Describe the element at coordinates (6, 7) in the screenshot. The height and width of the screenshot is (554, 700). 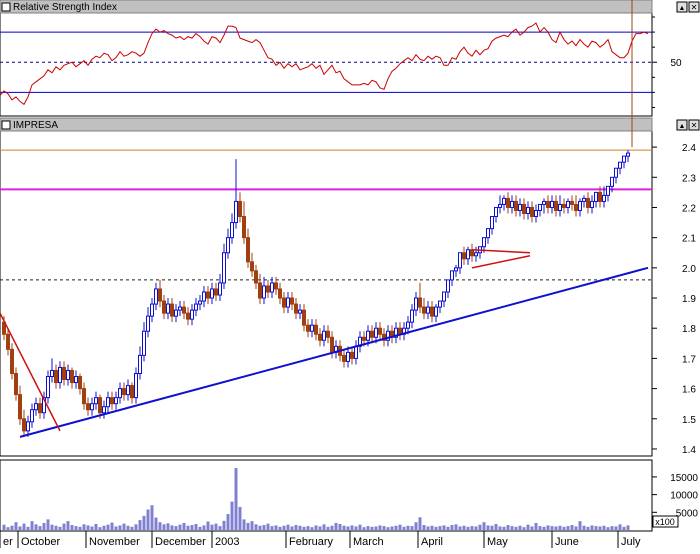
I see `rsi-checkbox-icon` at that location.